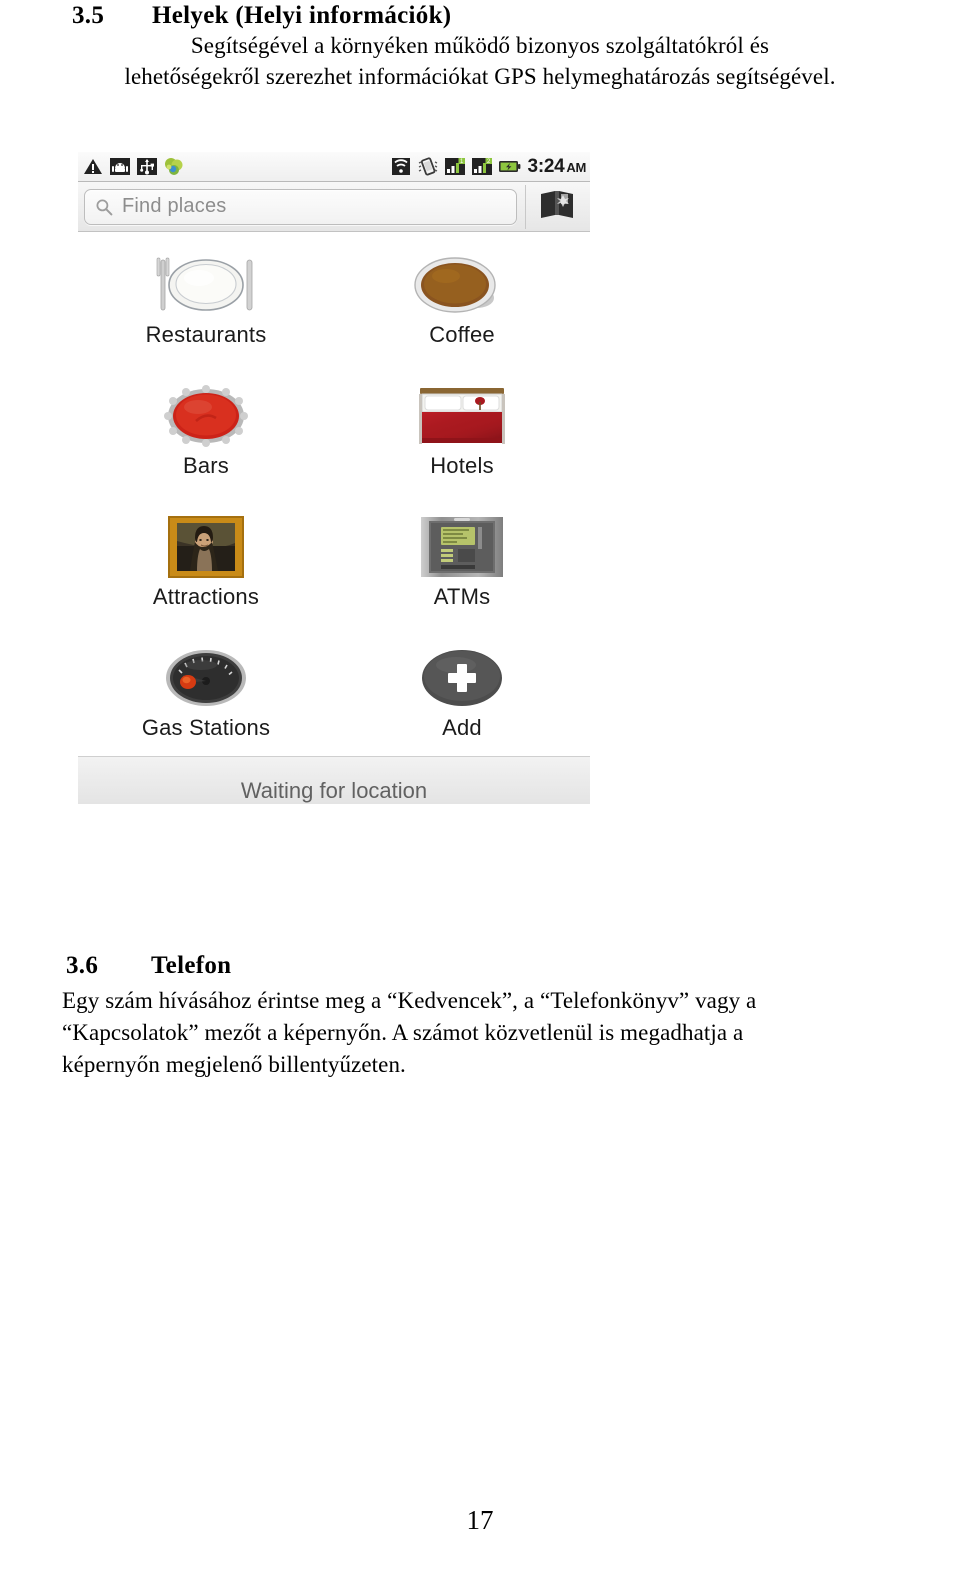 The image size is (960, 1570). What do you see at coordinates (462, 465) in the screenshot?
I see `place-label: Hotels` at bounding box center [462, 465].